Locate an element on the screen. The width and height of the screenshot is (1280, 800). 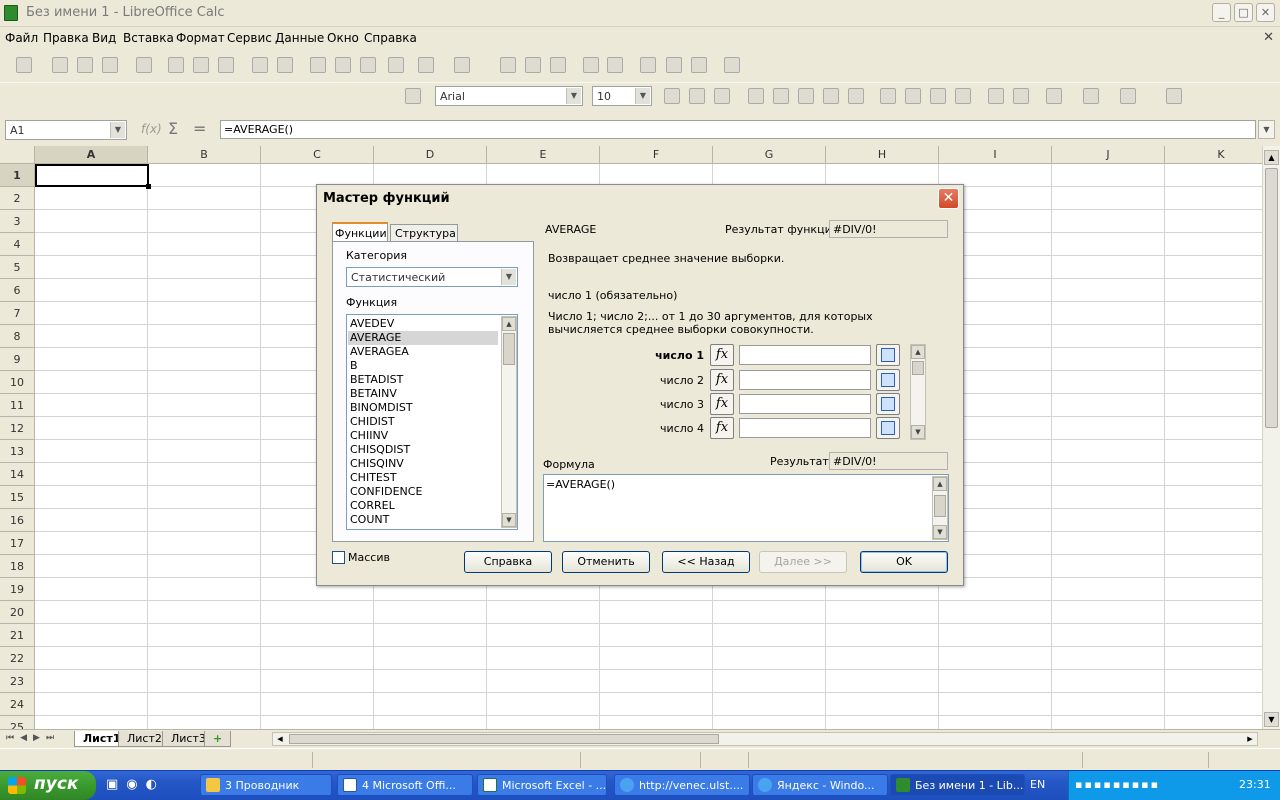
new-icon is located at coordinates (24, 65).